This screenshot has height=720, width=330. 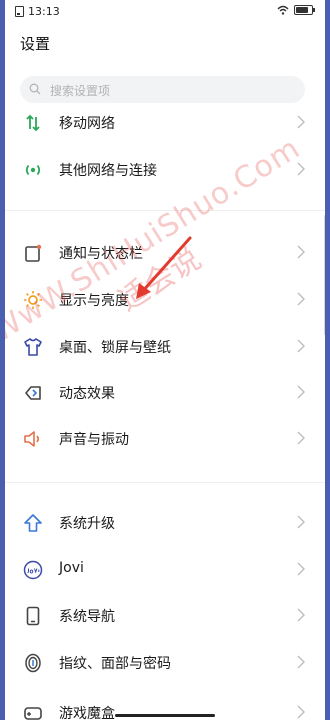 I want to click on search-placeholder: 搜索设置项, so click(x=80, y=91).